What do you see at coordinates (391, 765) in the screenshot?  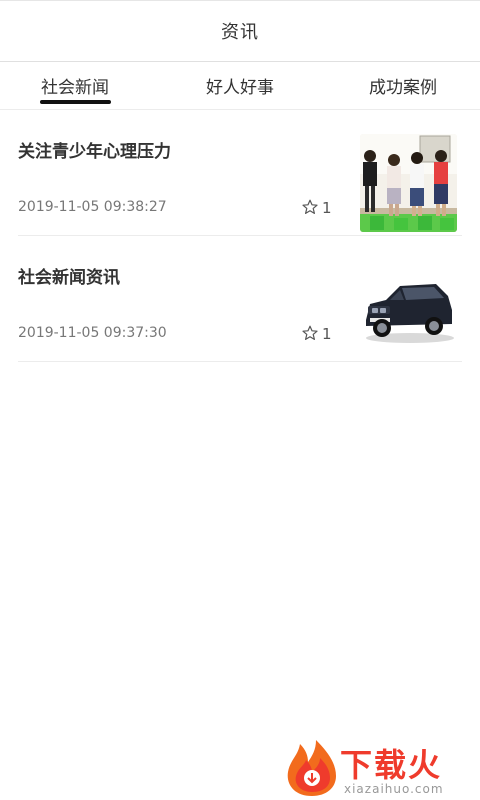 I see `watermark-text: 下载火` at bounding box center [391, 765].